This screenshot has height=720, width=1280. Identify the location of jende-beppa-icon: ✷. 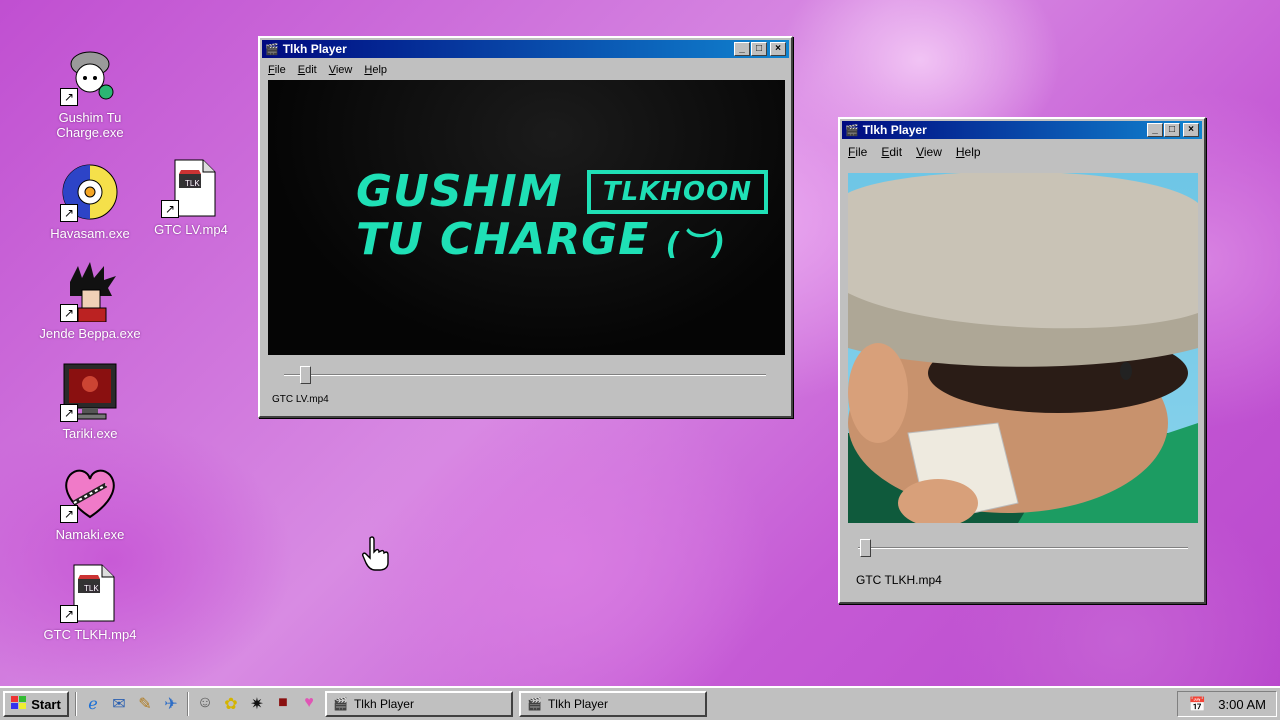
(257, 704).